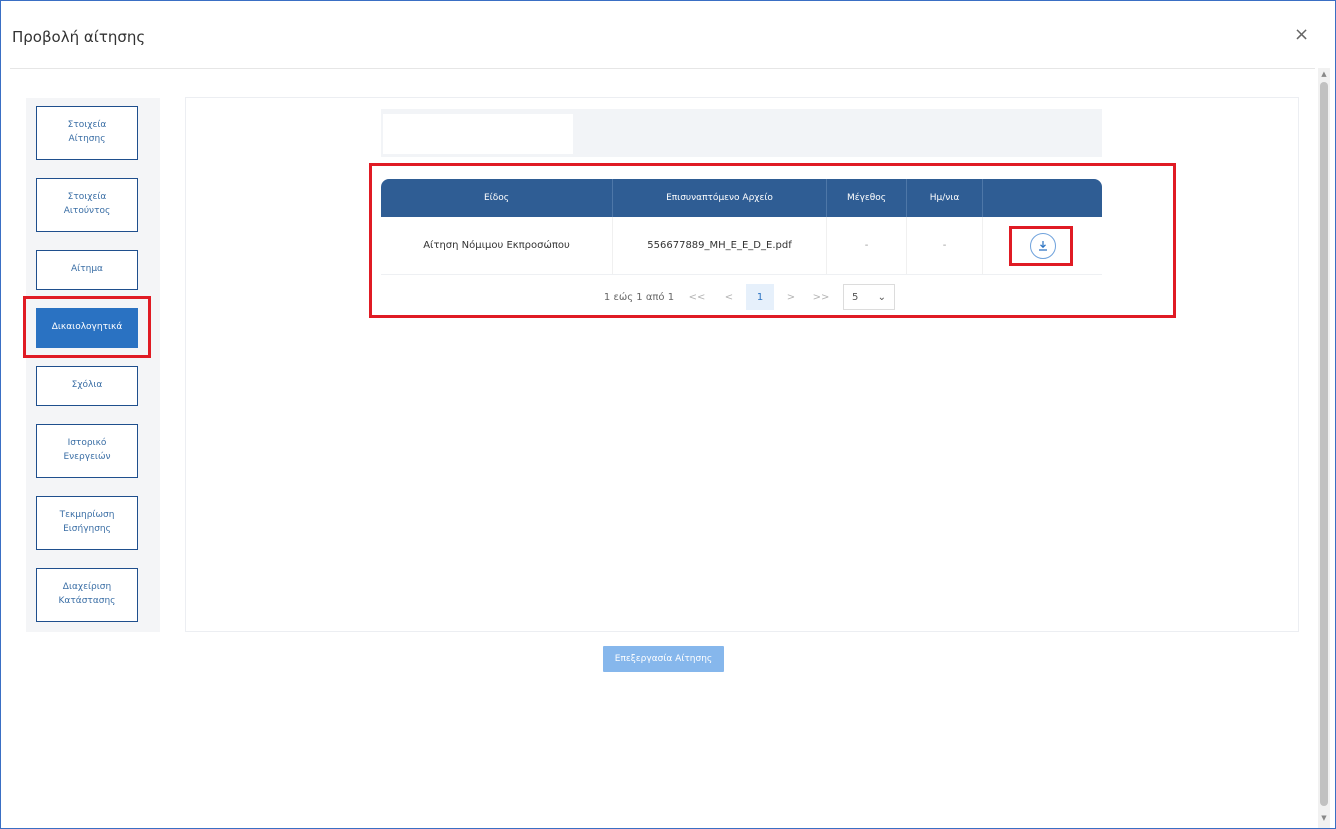 The height and width of the screenshot is (829, 1336). I want to click on download-button, so click(1042, 245).